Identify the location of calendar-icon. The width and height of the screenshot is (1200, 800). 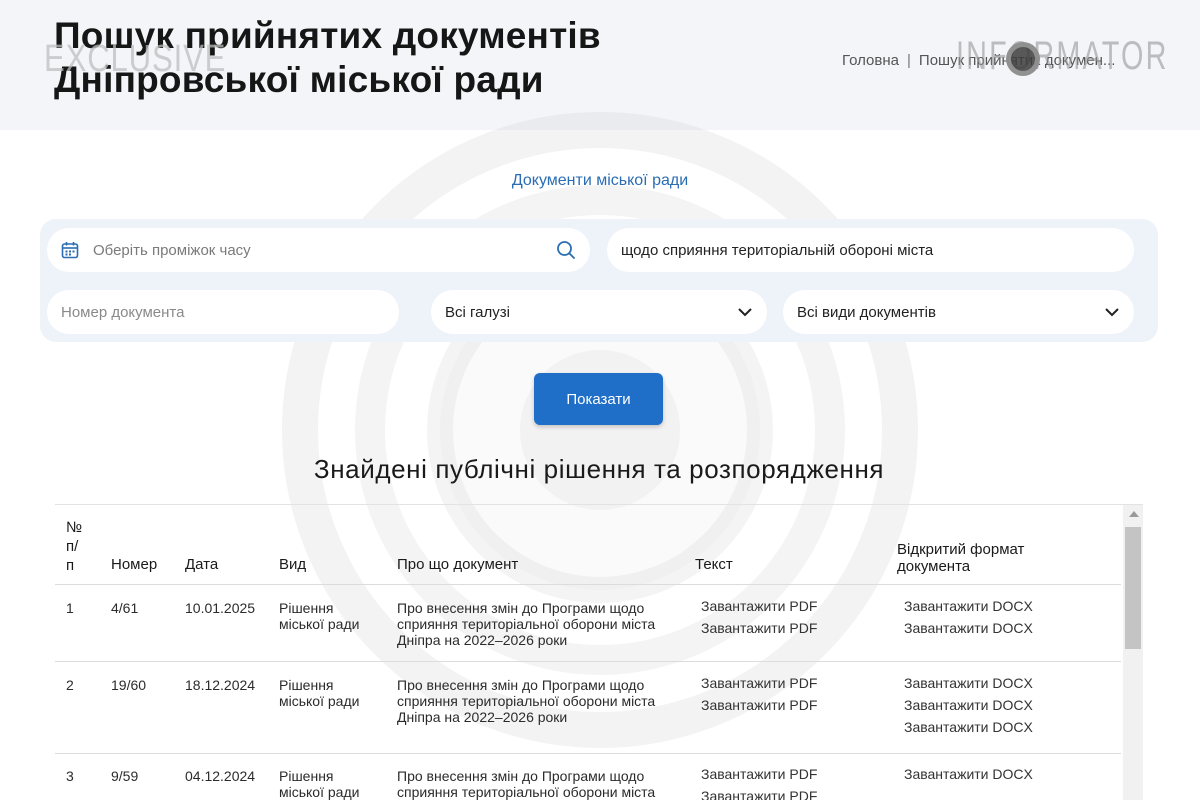
(70, 250).